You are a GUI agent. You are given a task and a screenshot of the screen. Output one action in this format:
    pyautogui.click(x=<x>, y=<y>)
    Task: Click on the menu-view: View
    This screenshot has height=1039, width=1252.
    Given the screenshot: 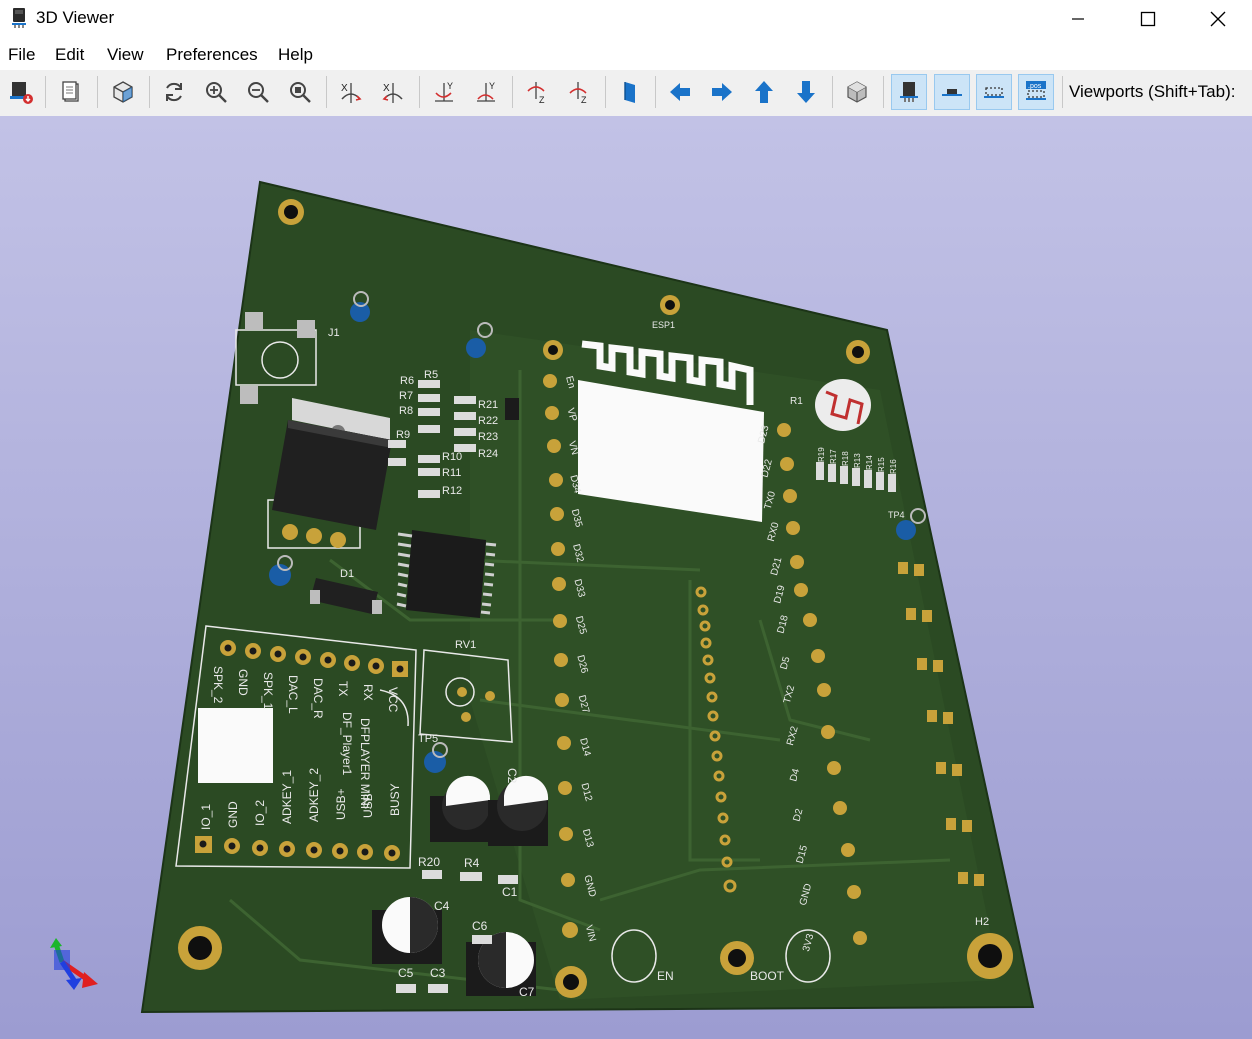 What is the action you would take?
    pyautogui.click(x=125, y=55)
    